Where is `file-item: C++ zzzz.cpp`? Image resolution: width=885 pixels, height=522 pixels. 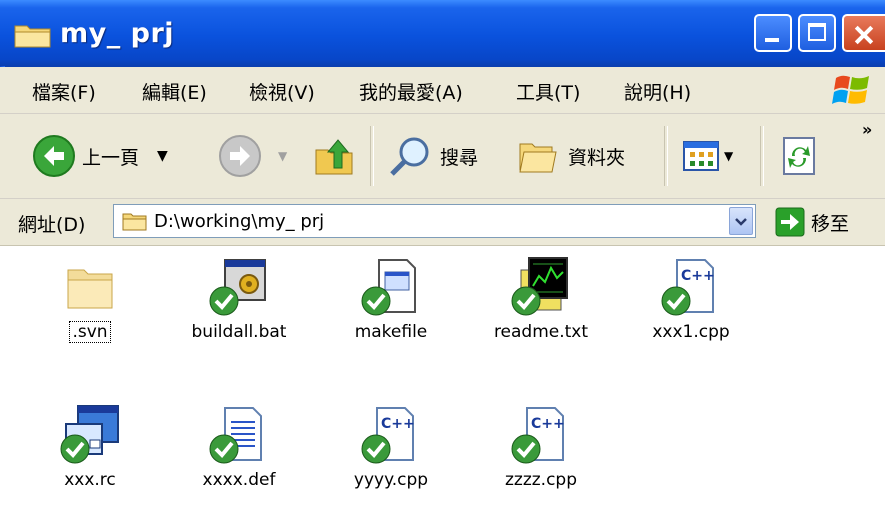
file-item: C++ zzzz.cpp is located at coordinates (541, 447).